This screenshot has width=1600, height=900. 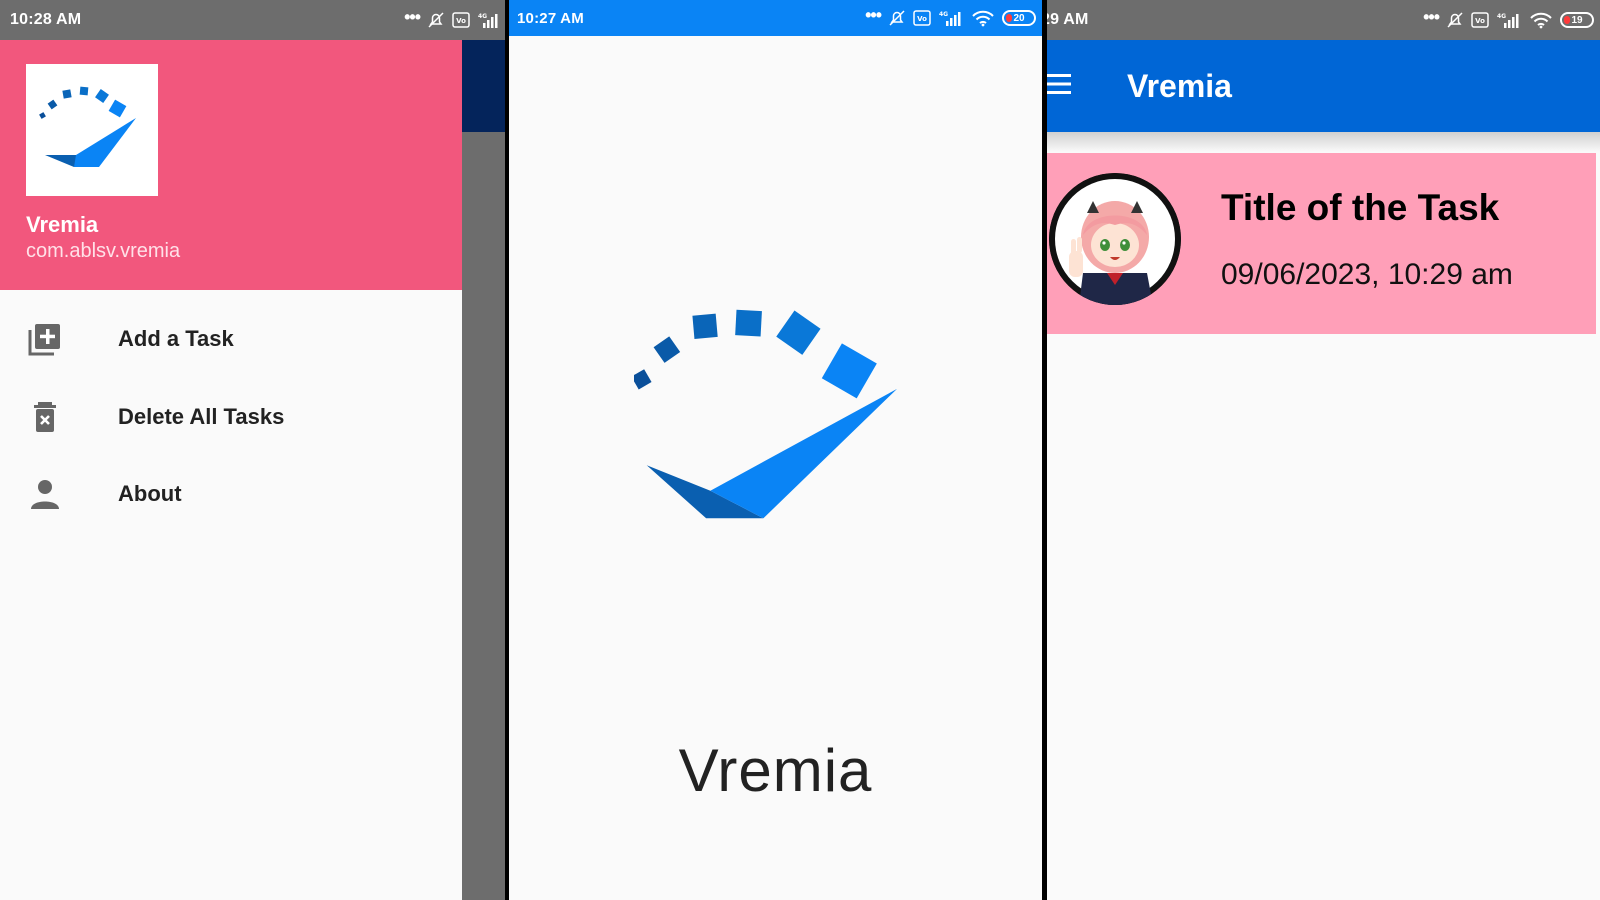 I want to click on task-card: Title of the Task 09/06/2023, 10:29 am, so click(x=1321, y=243).